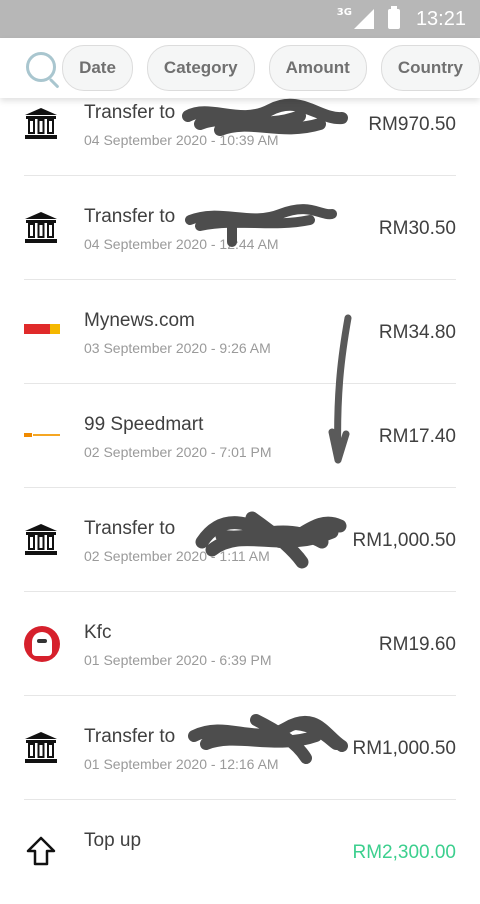 This screenshot has width=480, height=904. What do you see at coordinates (340, 389) in the screenshot?
I see `scroll-arrow-annotation` at bounding box center [340, 389].